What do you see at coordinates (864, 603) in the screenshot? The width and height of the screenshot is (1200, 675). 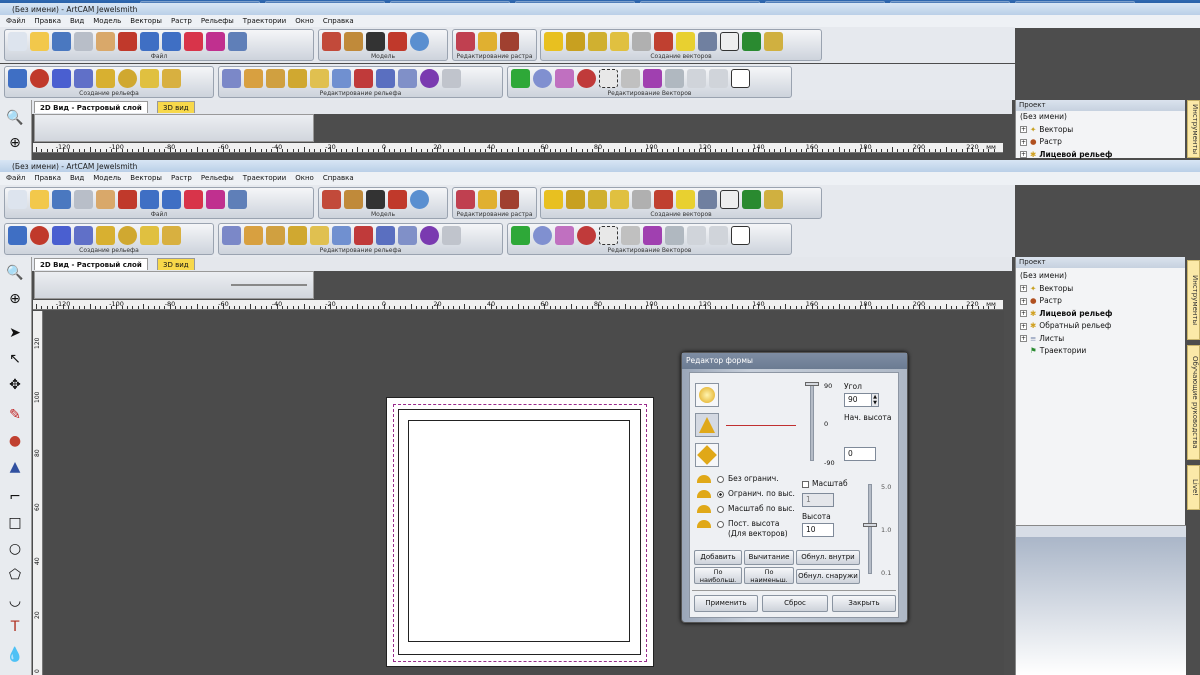 I see `close-button: Закрыть` at bounding box center [864, 603].